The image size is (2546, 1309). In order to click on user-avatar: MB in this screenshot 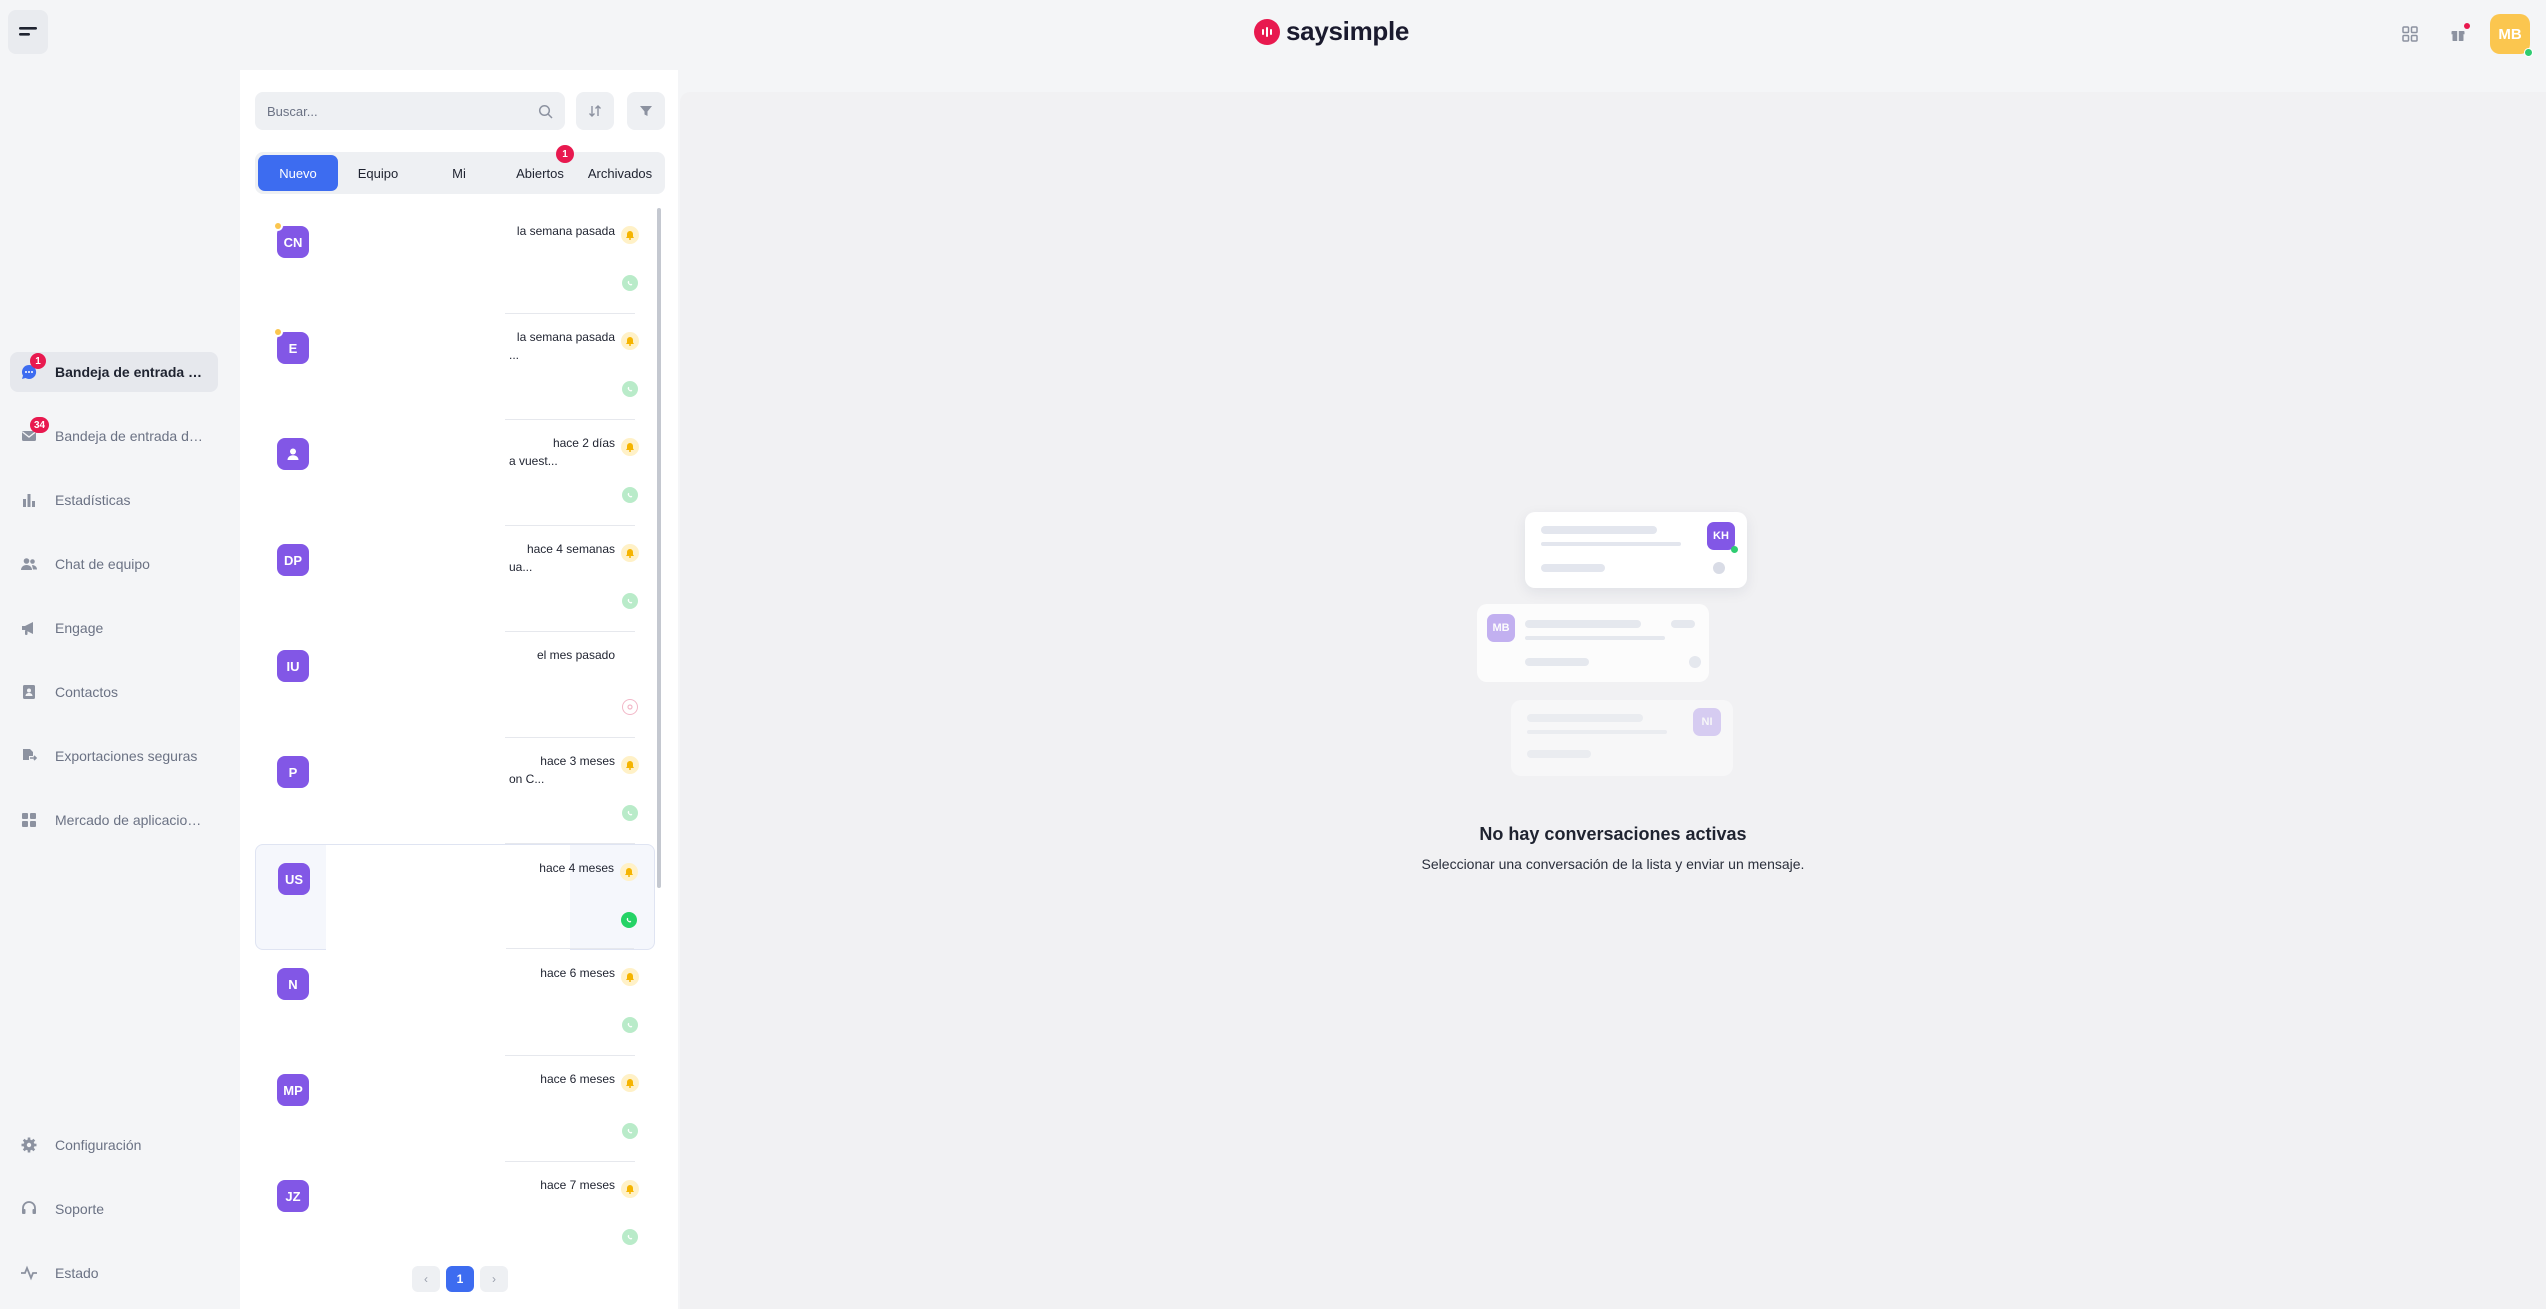, I will do `click(2511, 35)`.